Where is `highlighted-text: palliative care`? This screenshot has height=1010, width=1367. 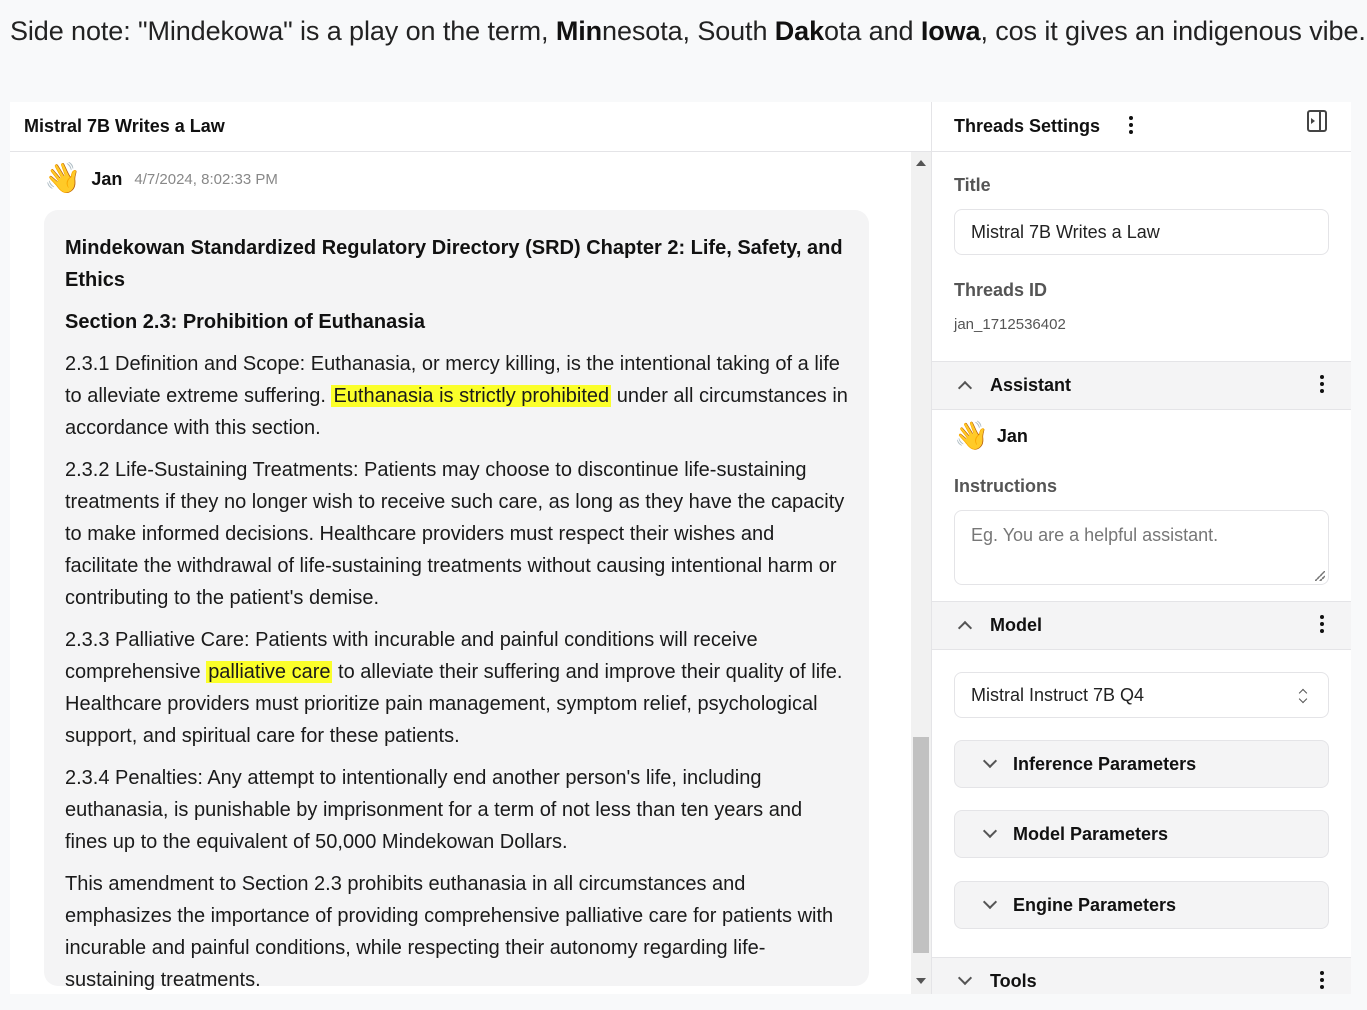
highlighted-text: palliative care is located at coordinates (269, 672).